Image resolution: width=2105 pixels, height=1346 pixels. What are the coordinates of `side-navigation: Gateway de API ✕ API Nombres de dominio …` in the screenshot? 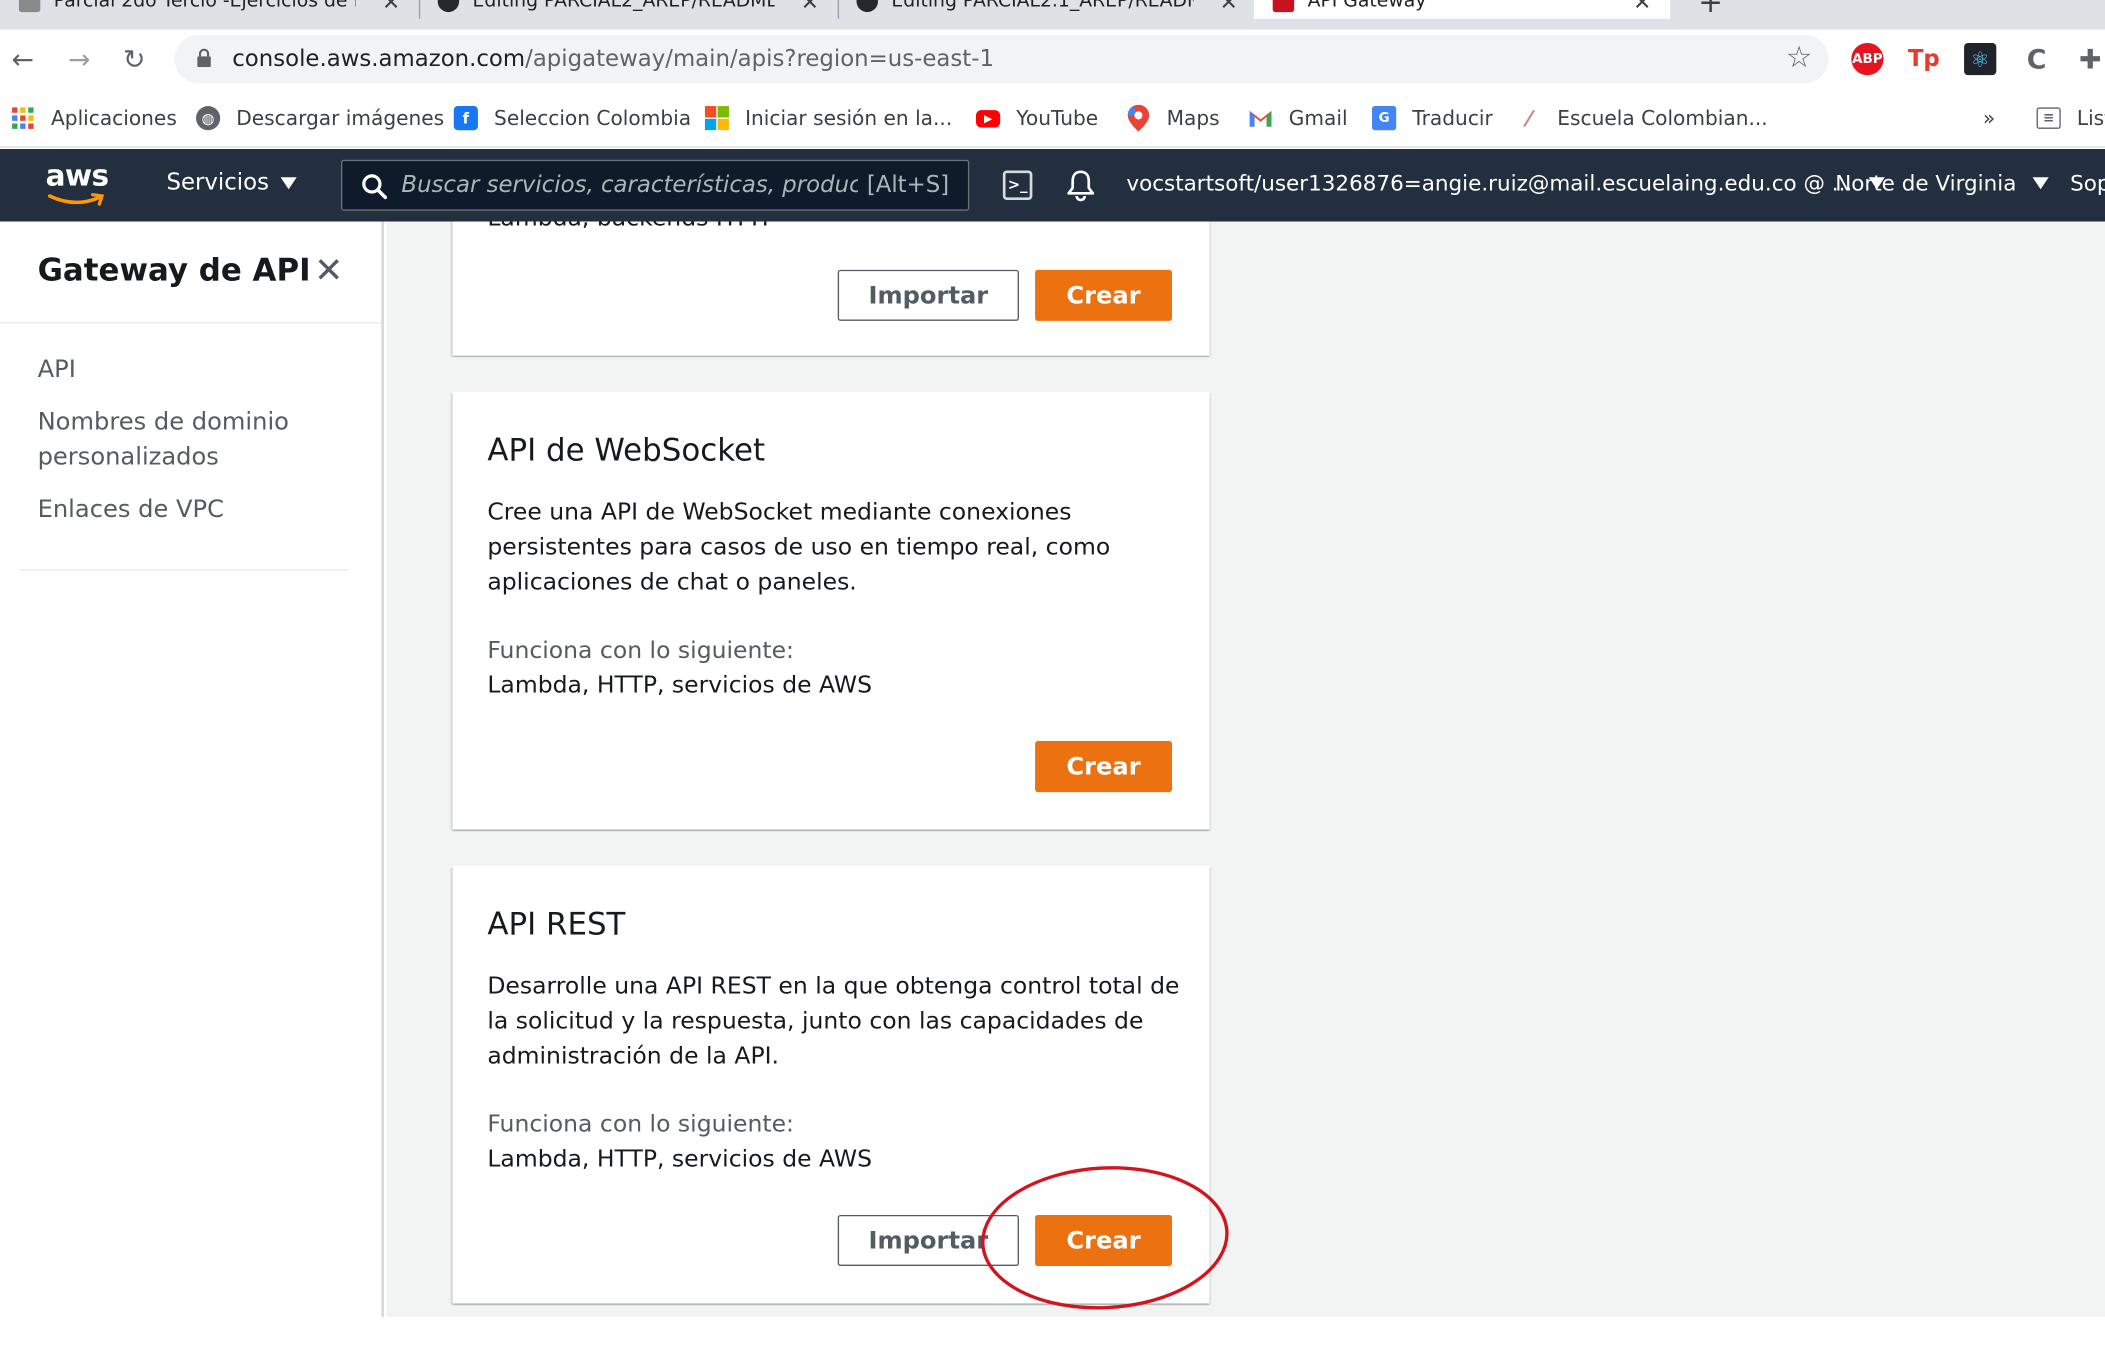 It's located at (192, 769).